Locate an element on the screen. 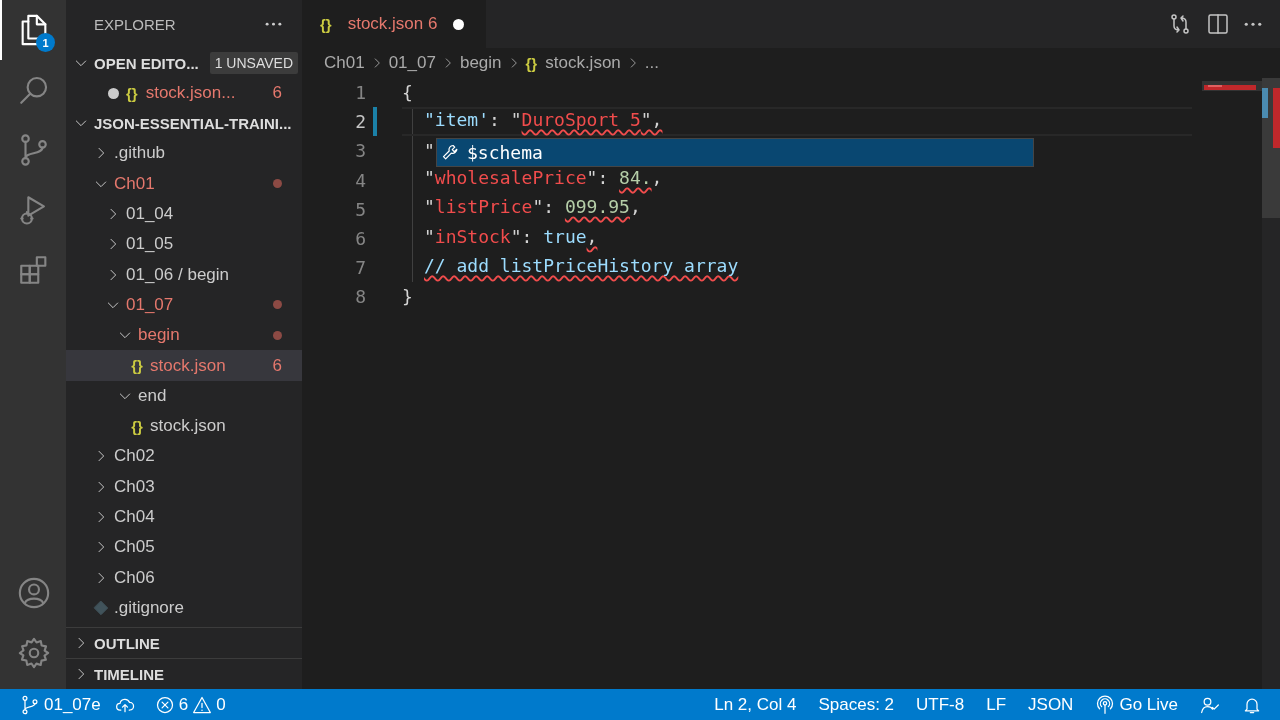 The height and width of the screenshot is (720, 1280). tree-item: 01_06 / begin is located at coordinates (184, 274).